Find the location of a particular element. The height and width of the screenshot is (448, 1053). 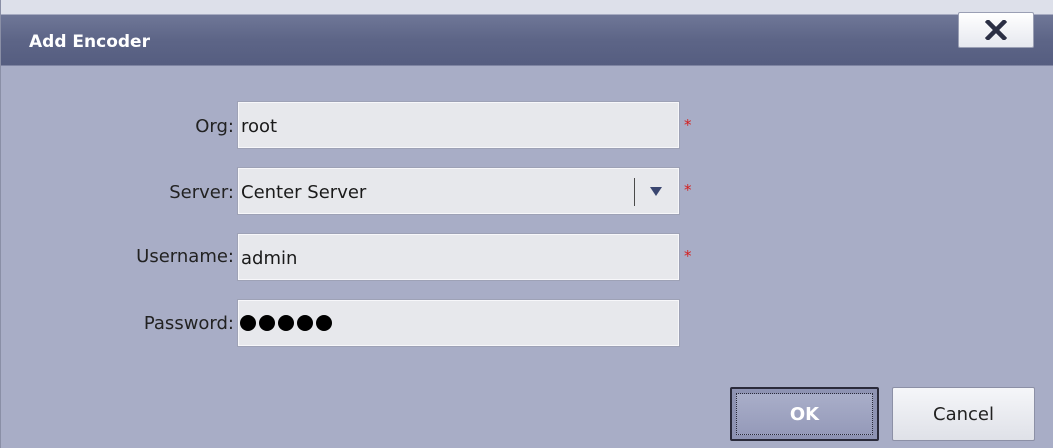

dropdown-arrow-icon is located at coordinates (656, 191).